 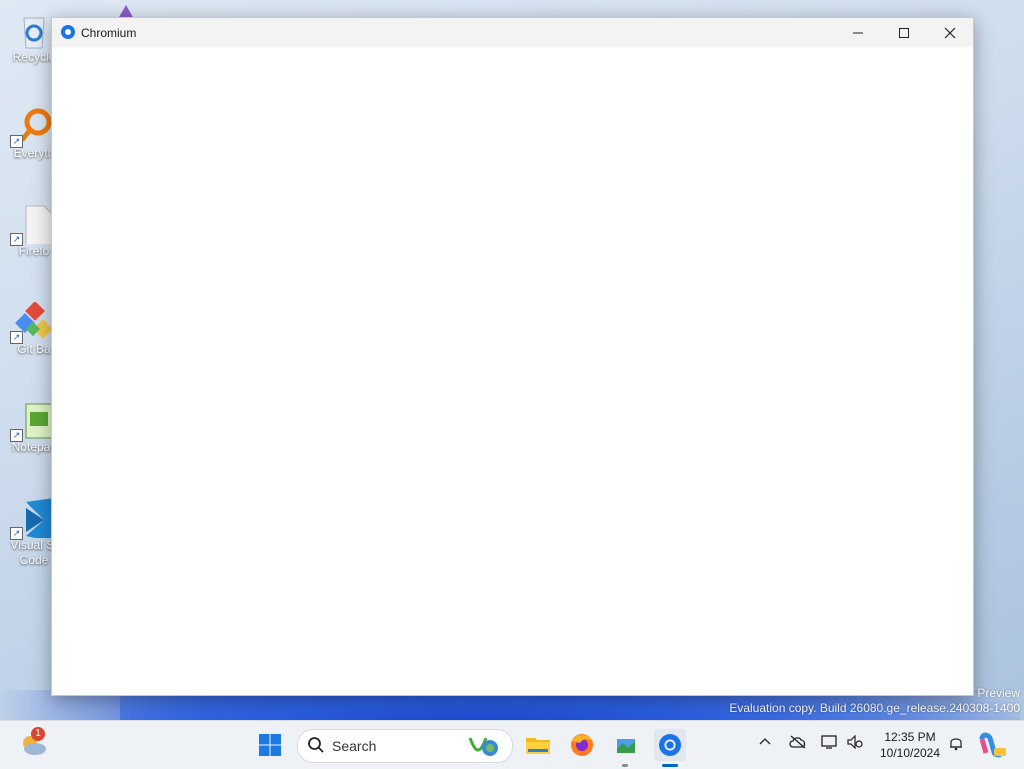 I want to click on network-icon, so click(x=829, y=742).